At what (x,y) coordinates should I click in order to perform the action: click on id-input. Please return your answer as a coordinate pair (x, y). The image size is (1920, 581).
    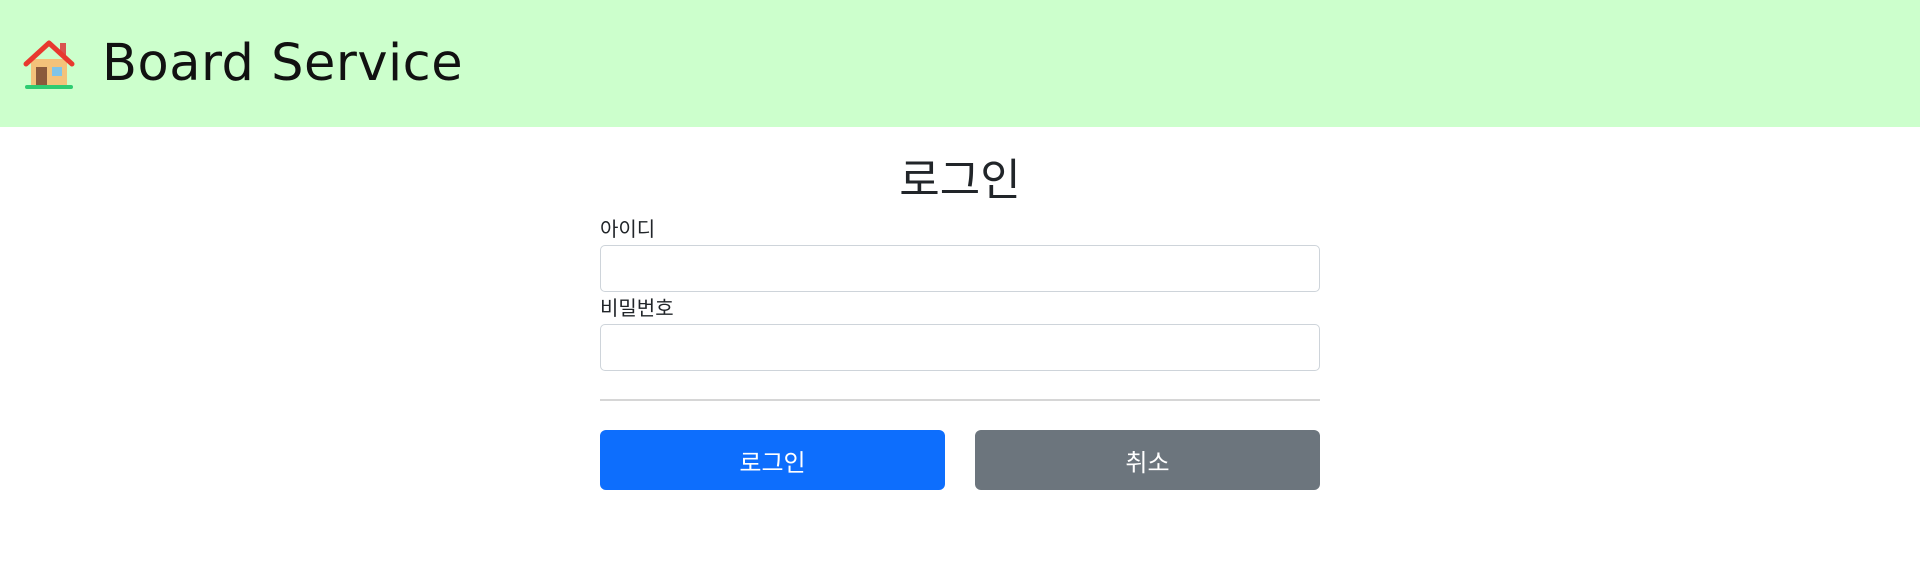
    Looking at the image, I should click on (960, 269).